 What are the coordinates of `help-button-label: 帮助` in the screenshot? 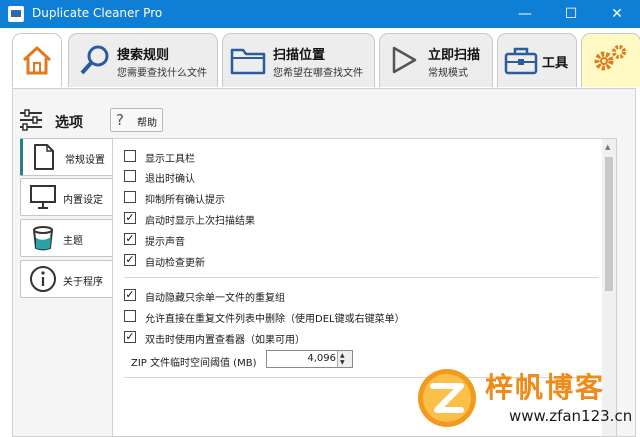 It's located at (147, 123).